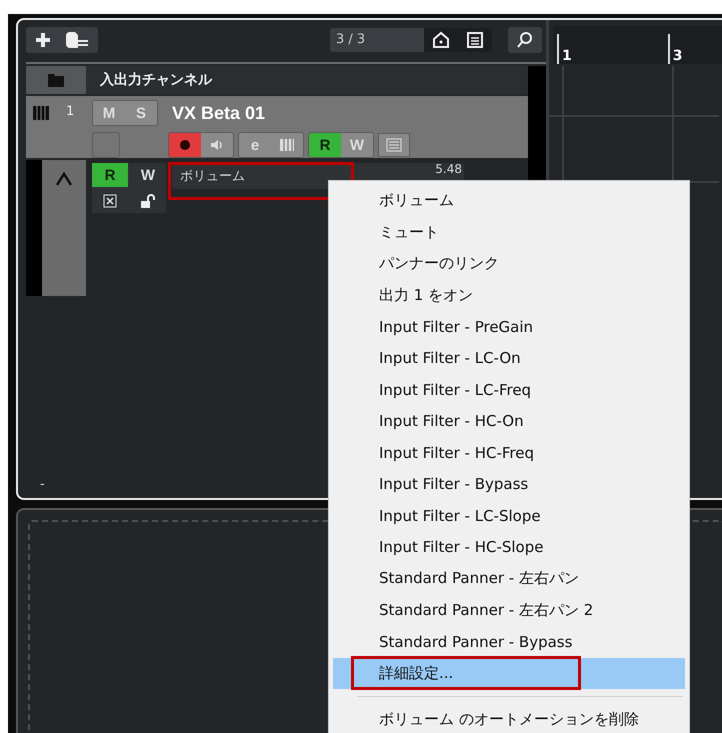  Describe the element at coordinates (43, 40) in the screenshot. I see `plus-icon` at that location.